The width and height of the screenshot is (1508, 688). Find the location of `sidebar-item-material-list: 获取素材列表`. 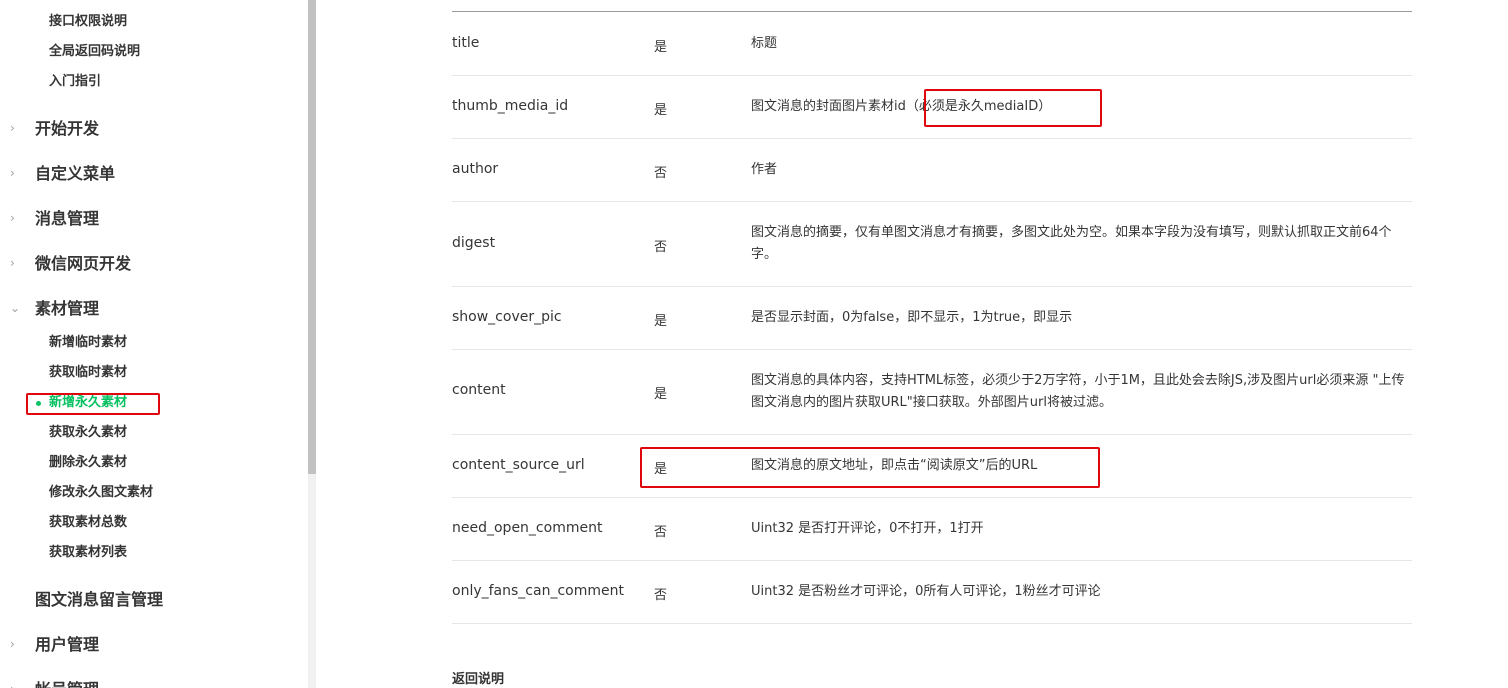

sidebar-item-material-list: 获取素材列表 is located at coordinates (88, 553).